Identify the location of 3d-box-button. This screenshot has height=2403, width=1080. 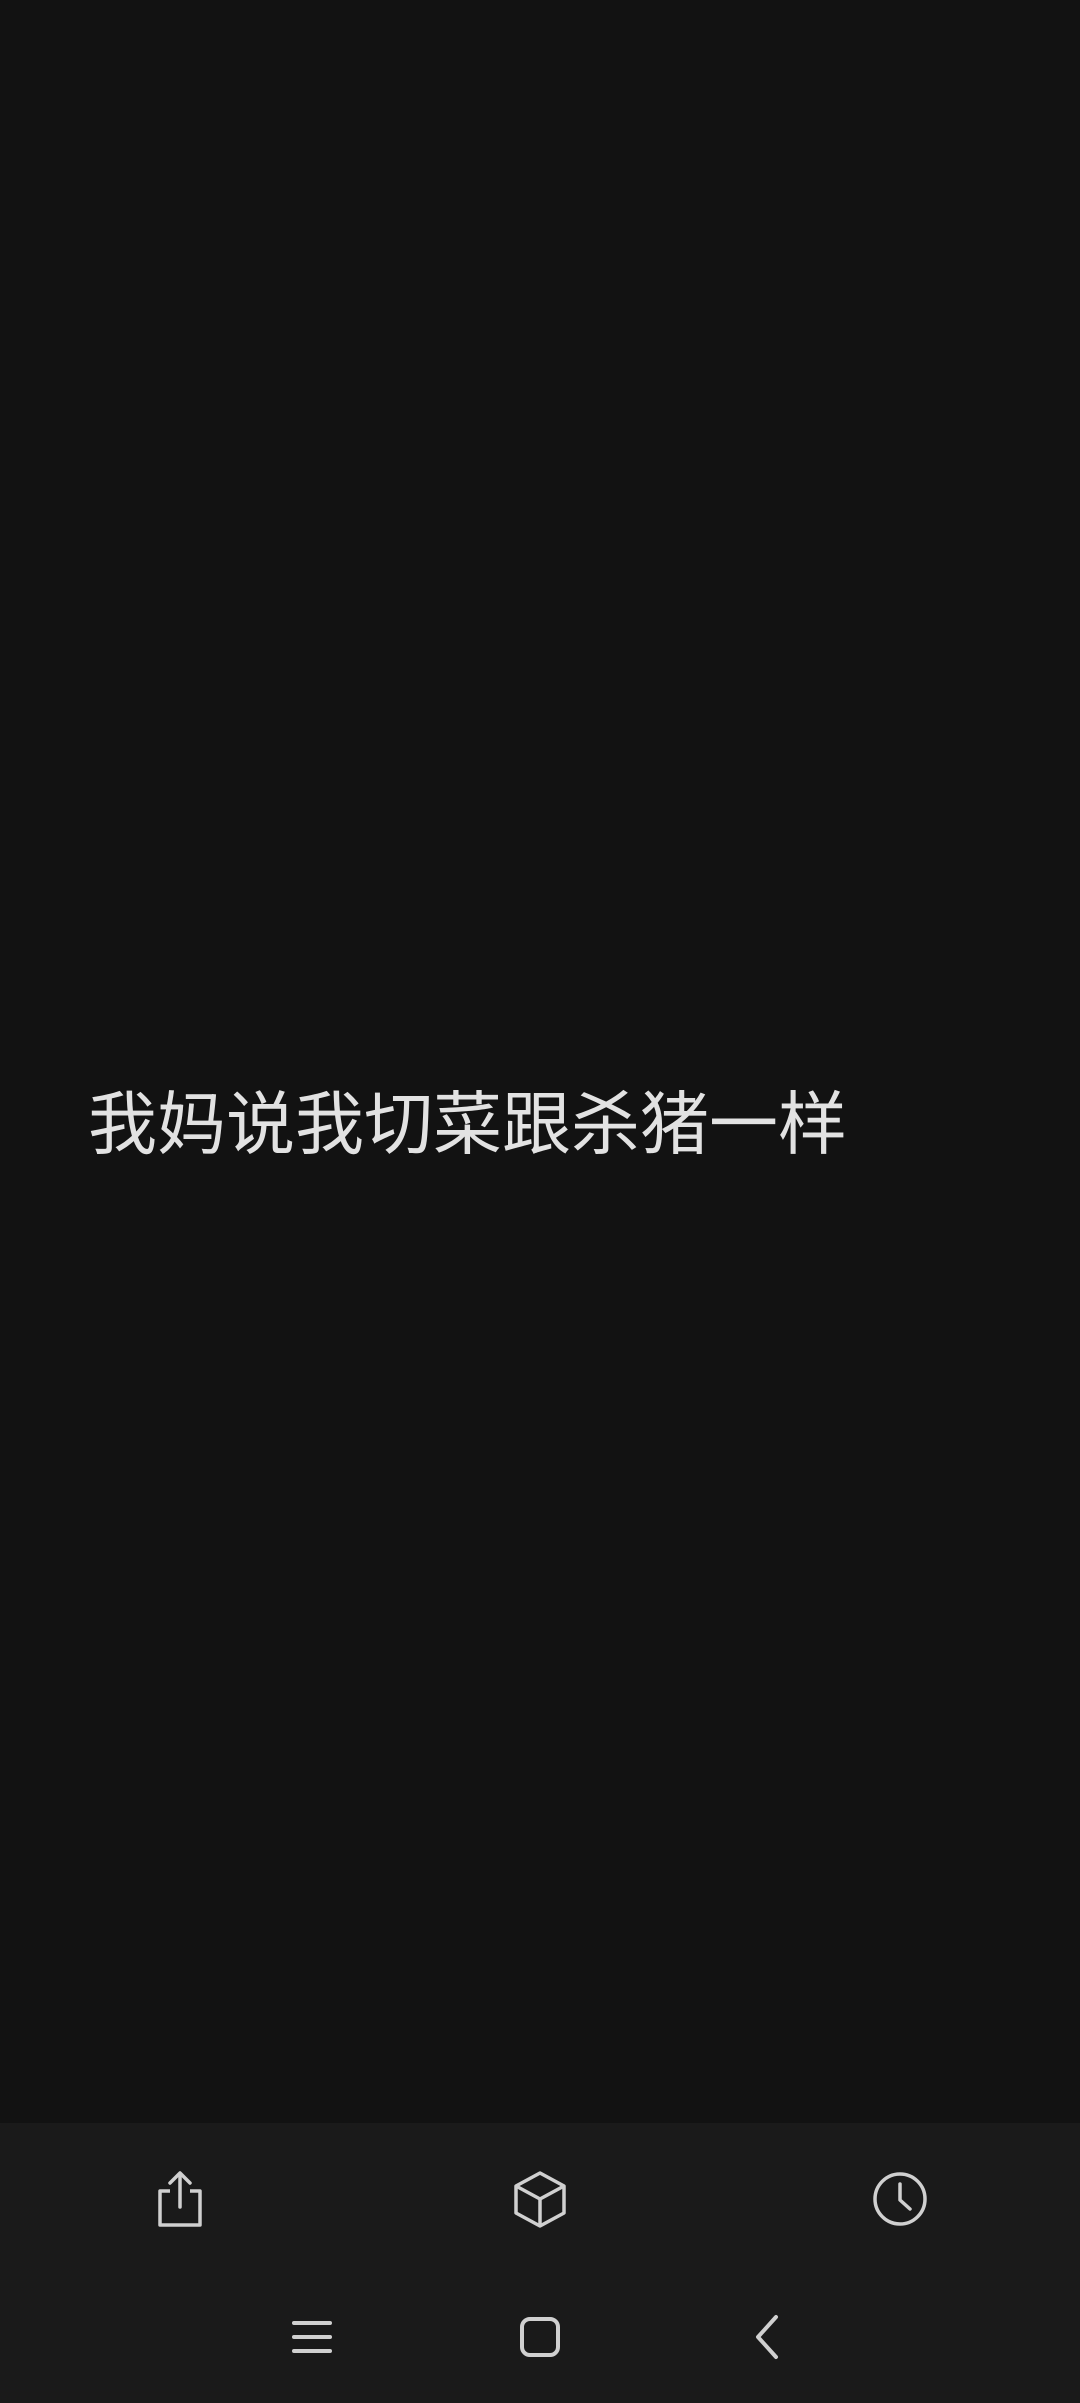
(540, 2199).